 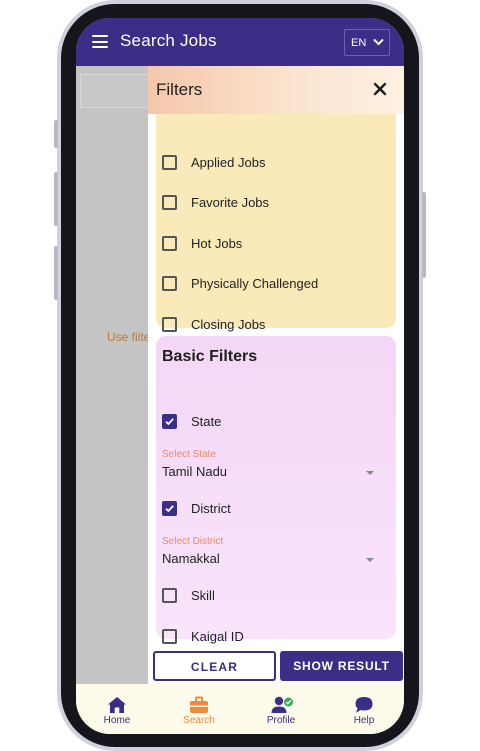 I want to click on language-selector: EN, so click(x=367, y=42).